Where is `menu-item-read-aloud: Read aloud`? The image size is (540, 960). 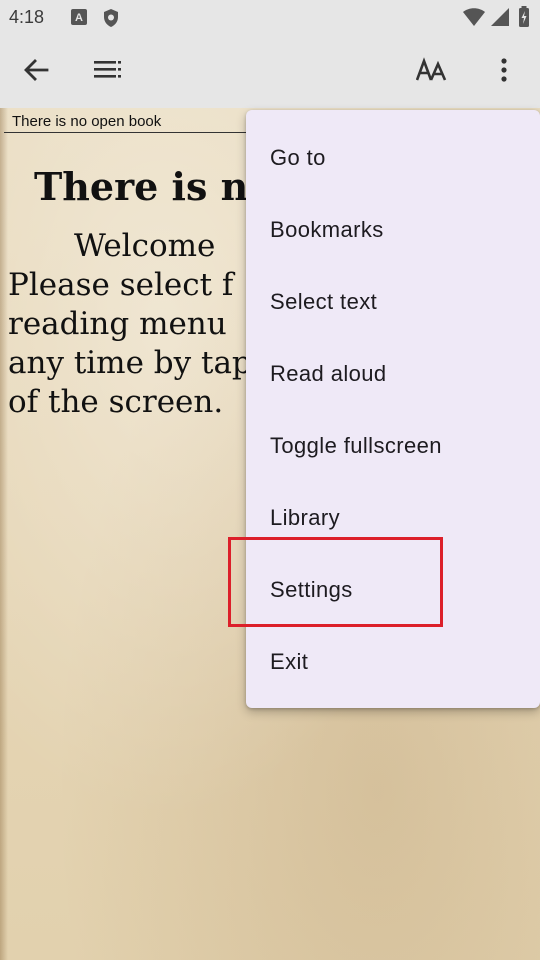 menu-item-read-aloud: Read aloud is located at coordinates (393, 374).